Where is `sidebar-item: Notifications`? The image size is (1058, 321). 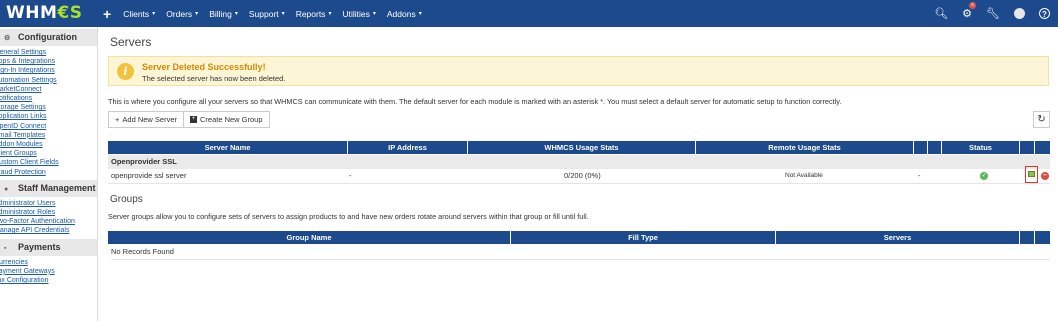 sidebar-item: Notifications is located at coordinates (48, 98).